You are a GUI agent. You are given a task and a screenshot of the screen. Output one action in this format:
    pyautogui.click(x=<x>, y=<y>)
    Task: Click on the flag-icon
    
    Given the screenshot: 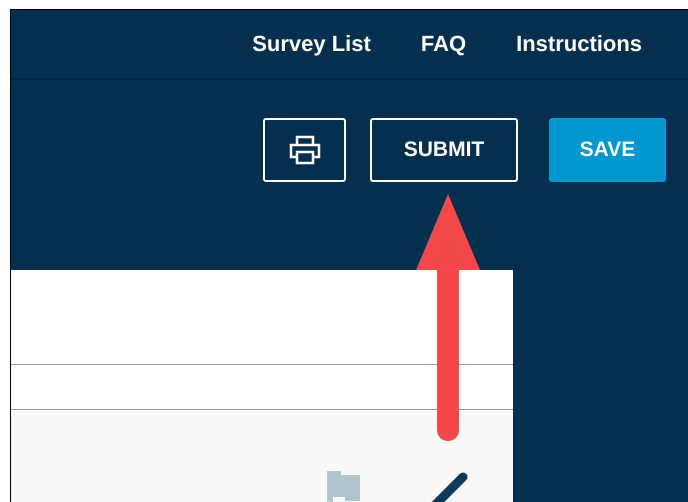 What is the action you would take?
    pyautogui.click(x=344, y=486)
    